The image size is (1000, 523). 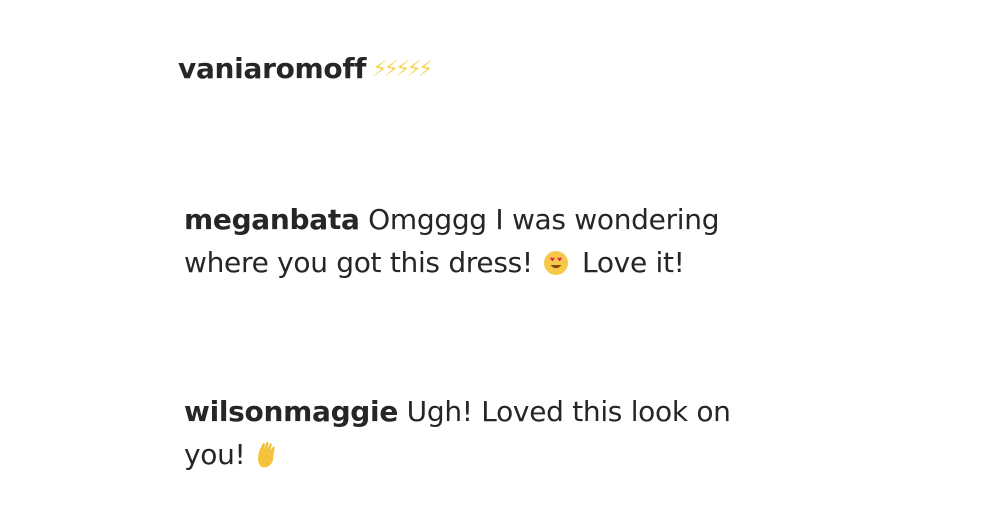 I want to click on comment-text: you!, so click(x=215, y=454).